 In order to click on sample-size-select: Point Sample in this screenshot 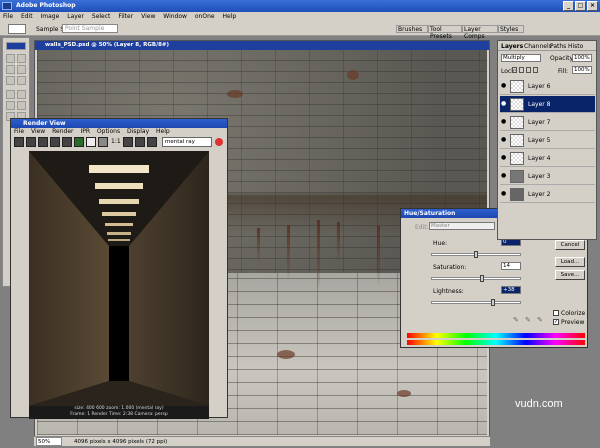, I will do `click(90, 28)`.